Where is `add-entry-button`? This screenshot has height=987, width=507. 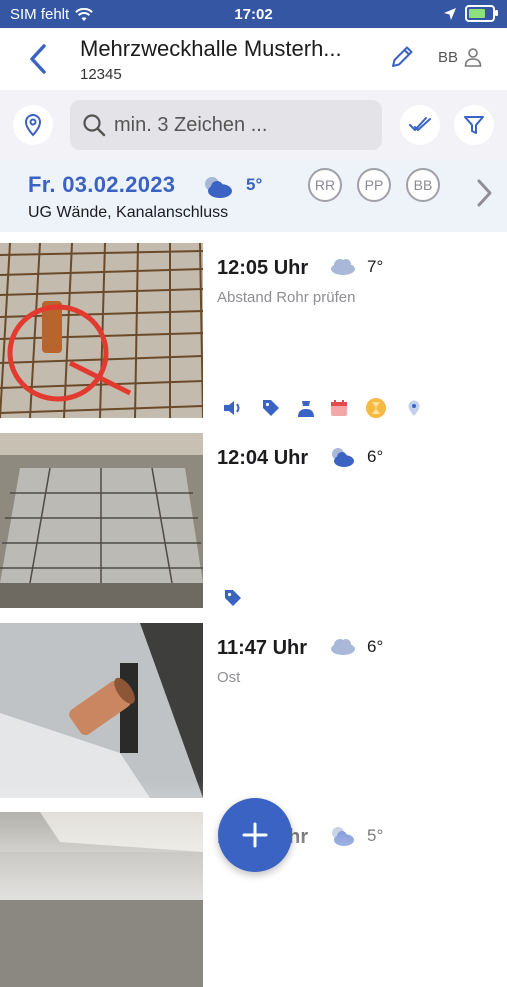
add-entry-button is located at coordinates (255, 835).